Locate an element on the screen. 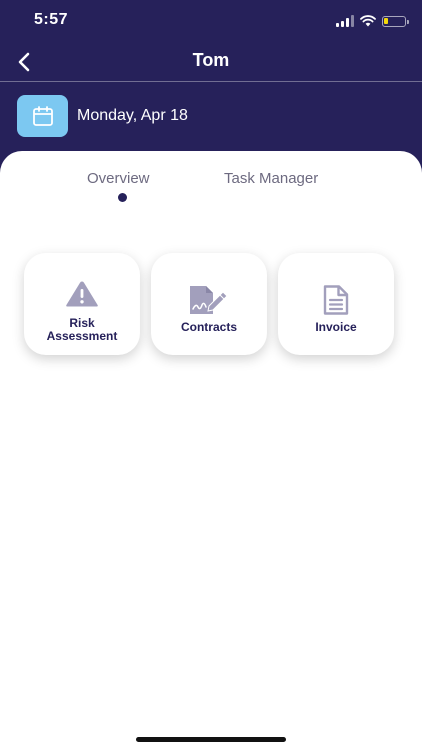 This screenshot has height=750, width=422. contract-signature-icon is located at coordinates (209, 300).